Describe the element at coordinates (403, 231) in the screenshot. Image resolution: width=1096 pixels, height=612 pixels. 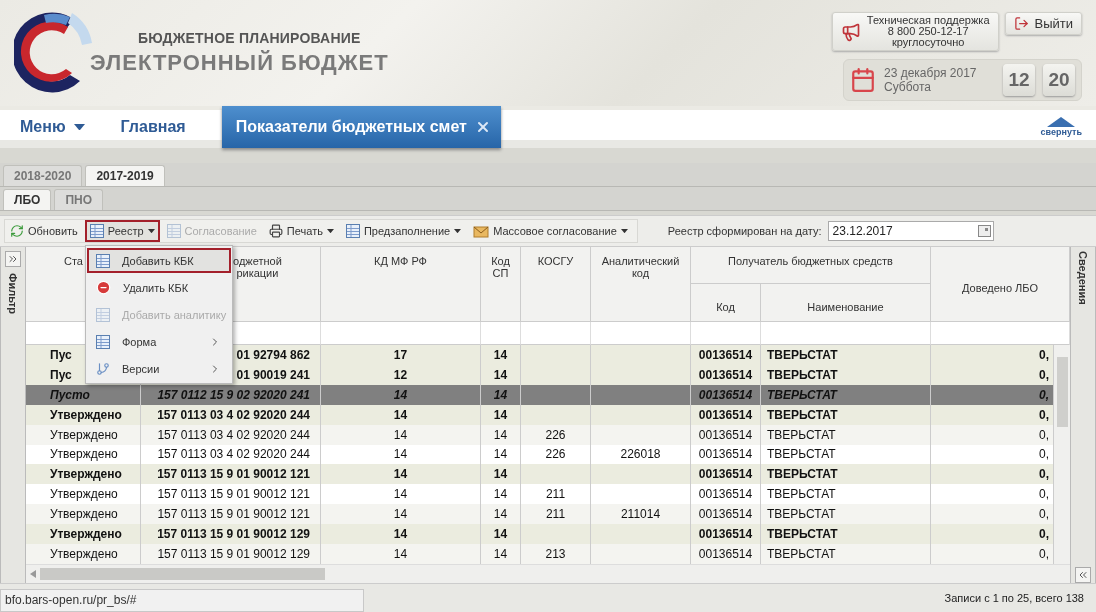
I see `toolbar-button: Предзаполнение` at that location.